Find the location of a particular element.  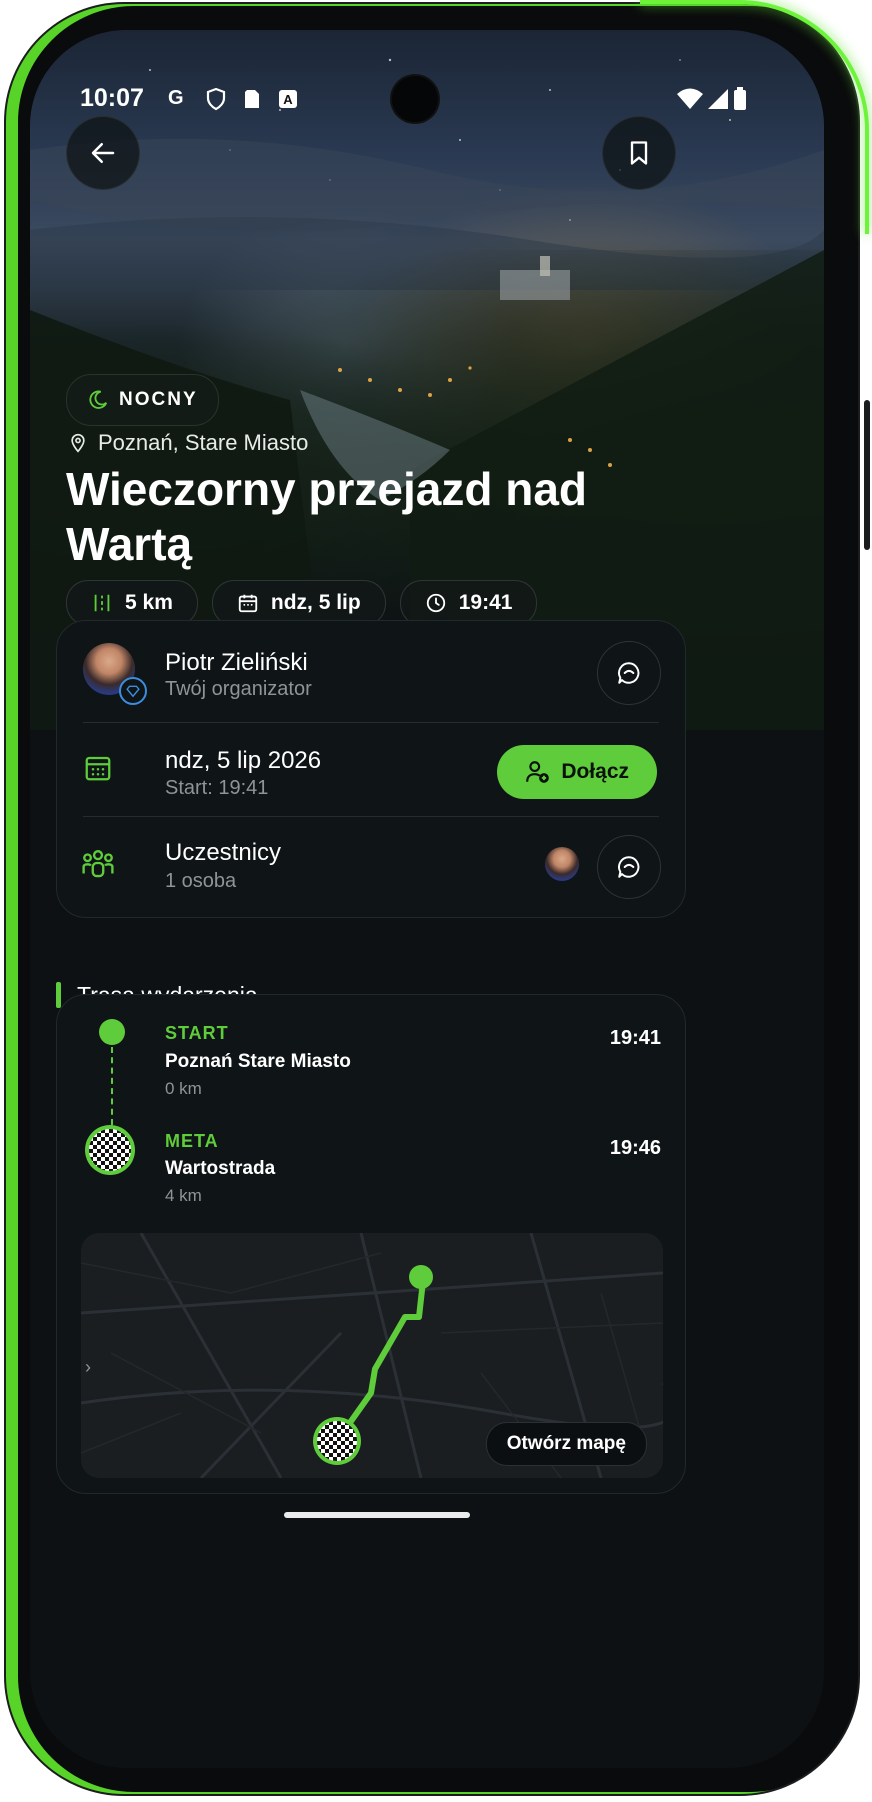

organizer-row: Piotr Zieliński Twój organizator is located at coordinates (371, 668).